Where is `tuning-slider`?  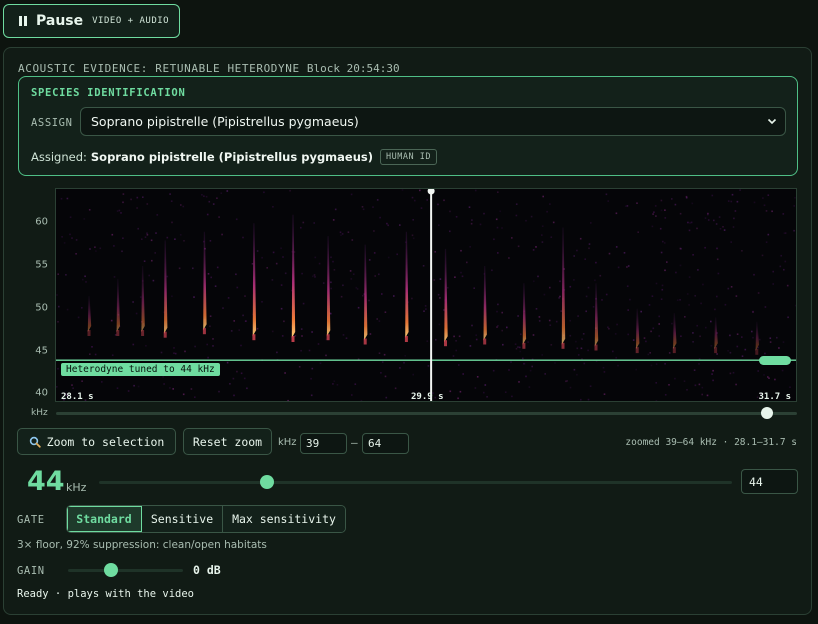 tuning-slider is located at coordinates (415, 482).